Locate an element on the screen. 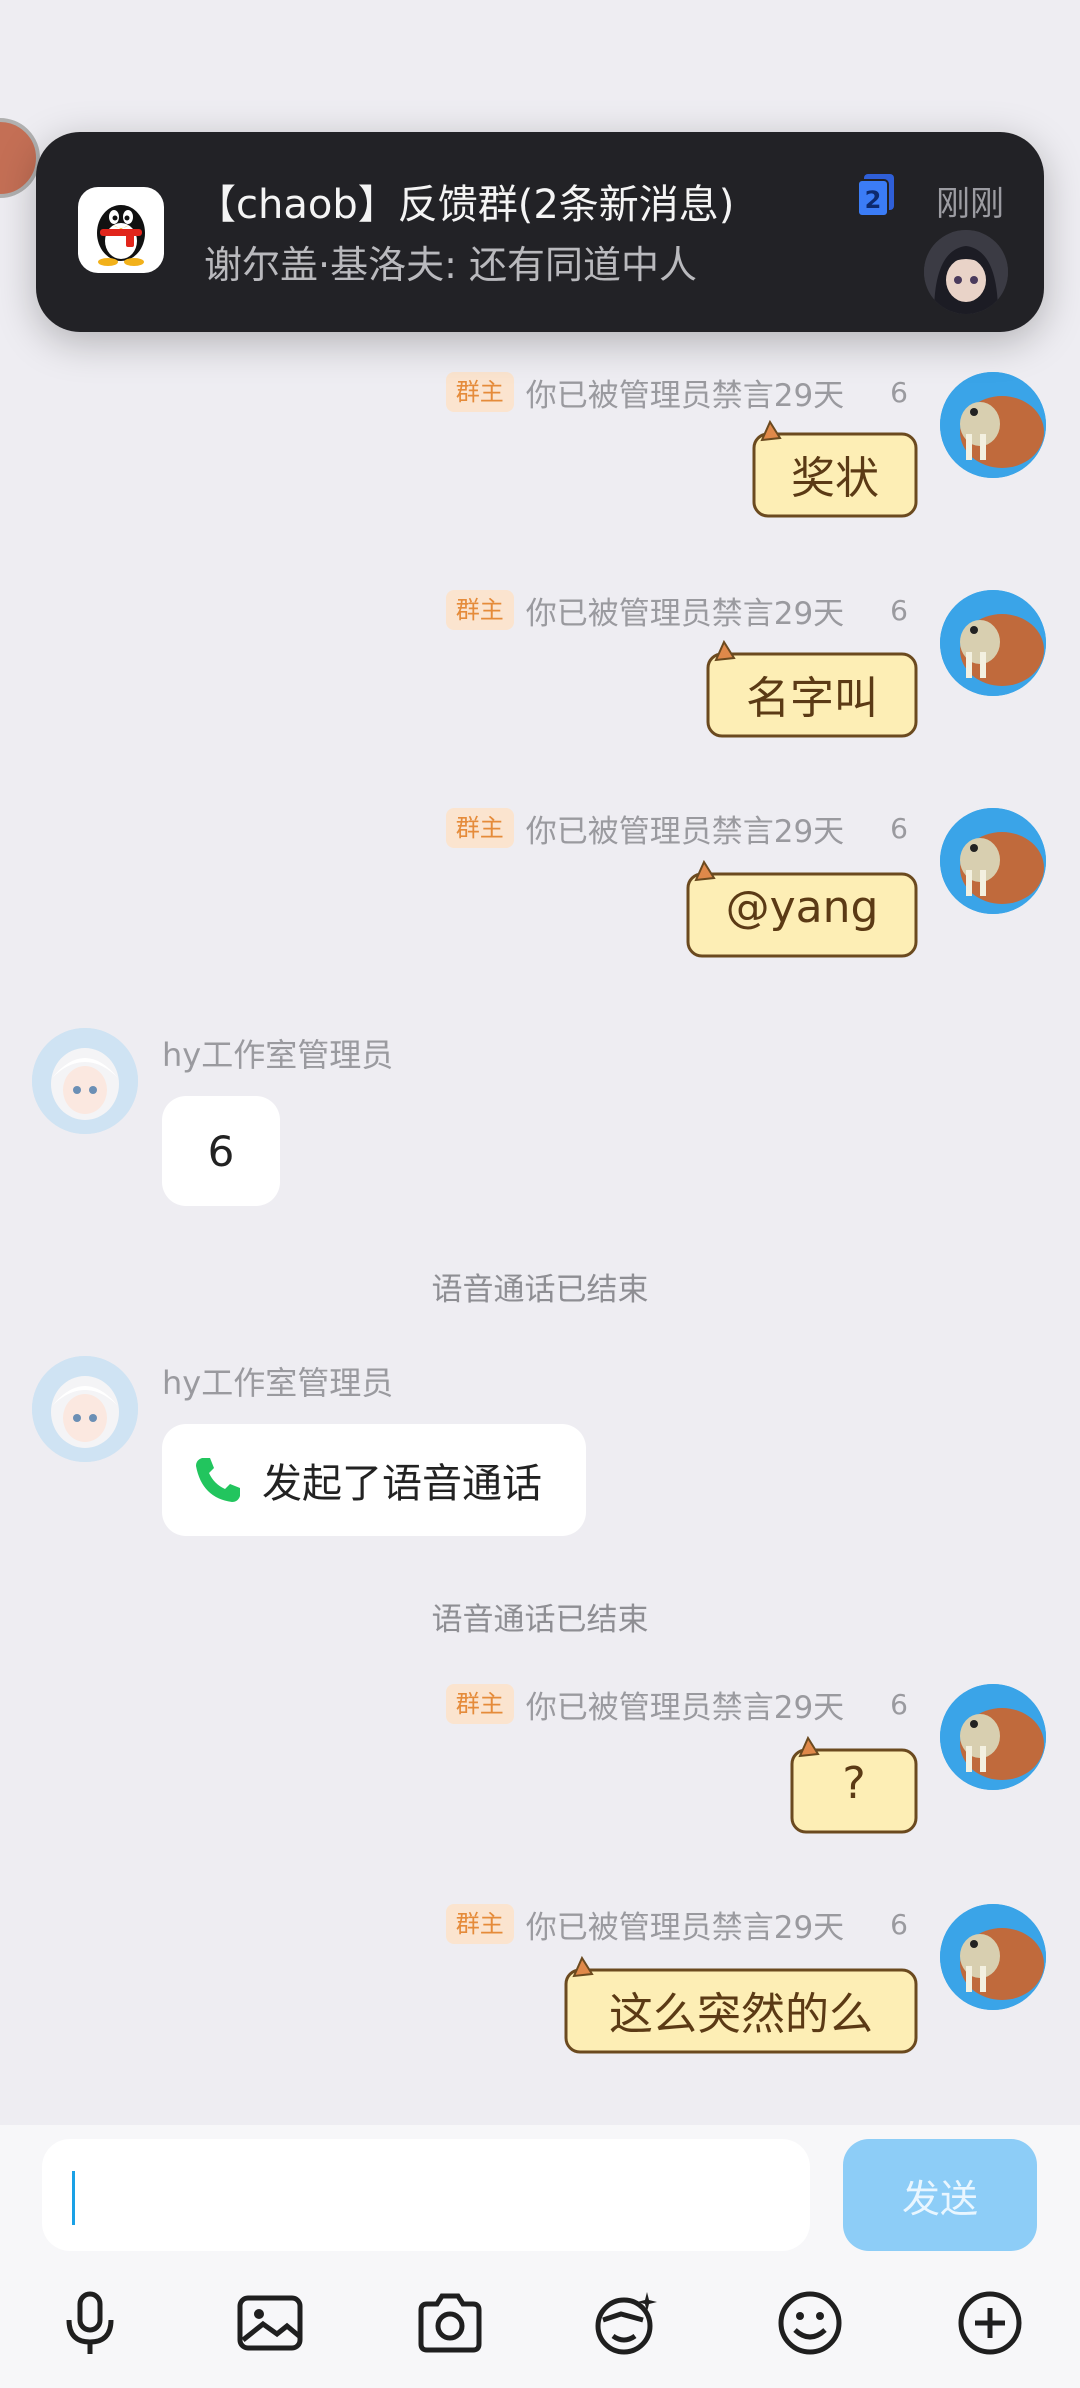 This screenshot has height=2388, width=1080. sticker-icon is located at coordinates (626, 2323).